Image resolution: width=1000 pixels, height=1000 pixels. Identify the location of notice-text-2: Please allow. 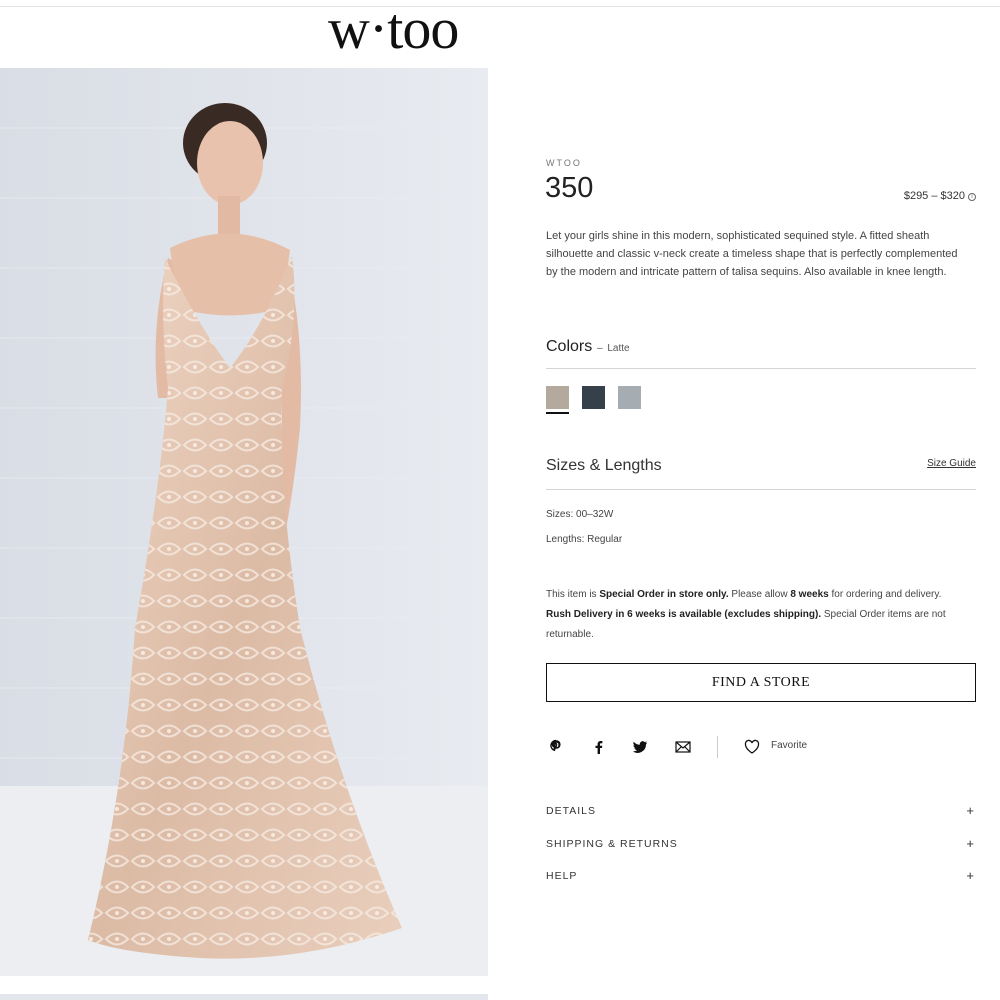
(759, 594).